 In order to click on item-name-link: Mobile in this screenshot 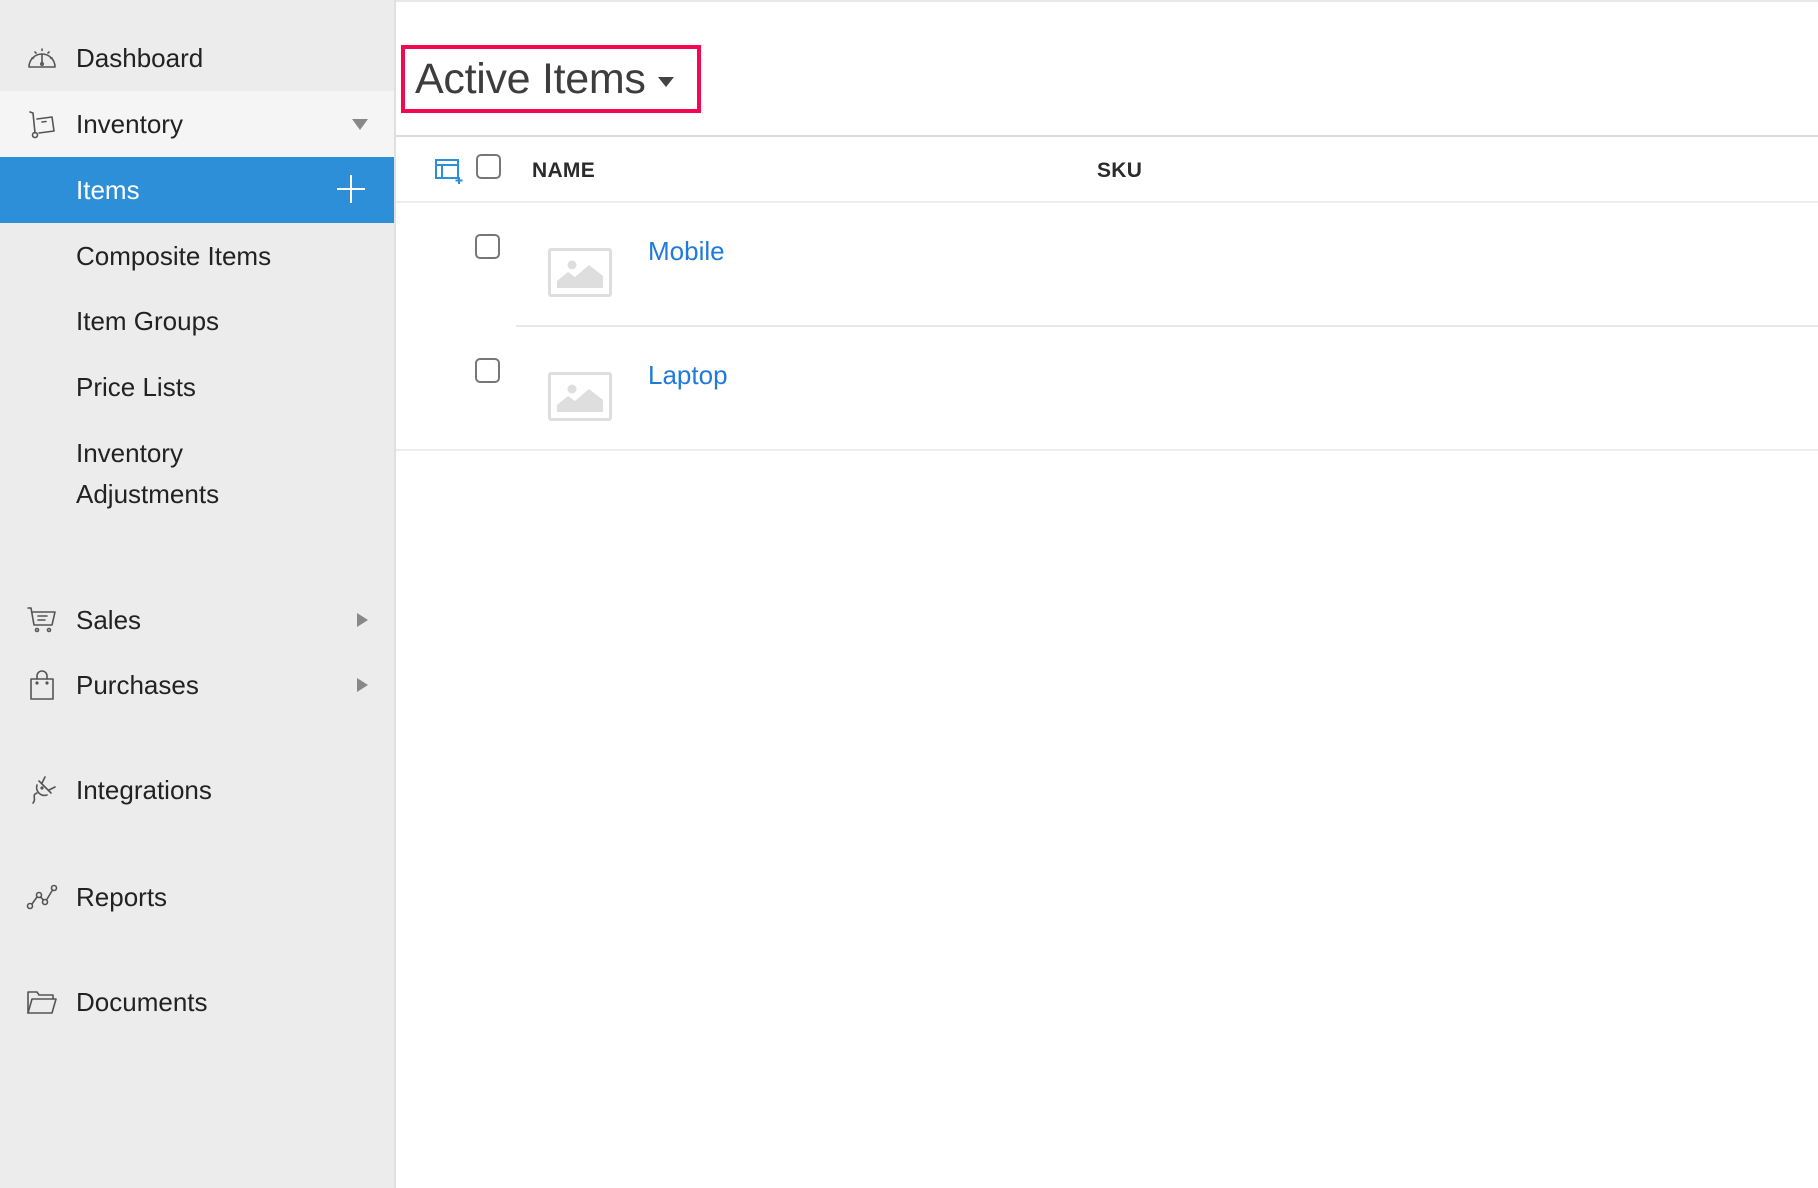, I will do `click(686, 251)`.